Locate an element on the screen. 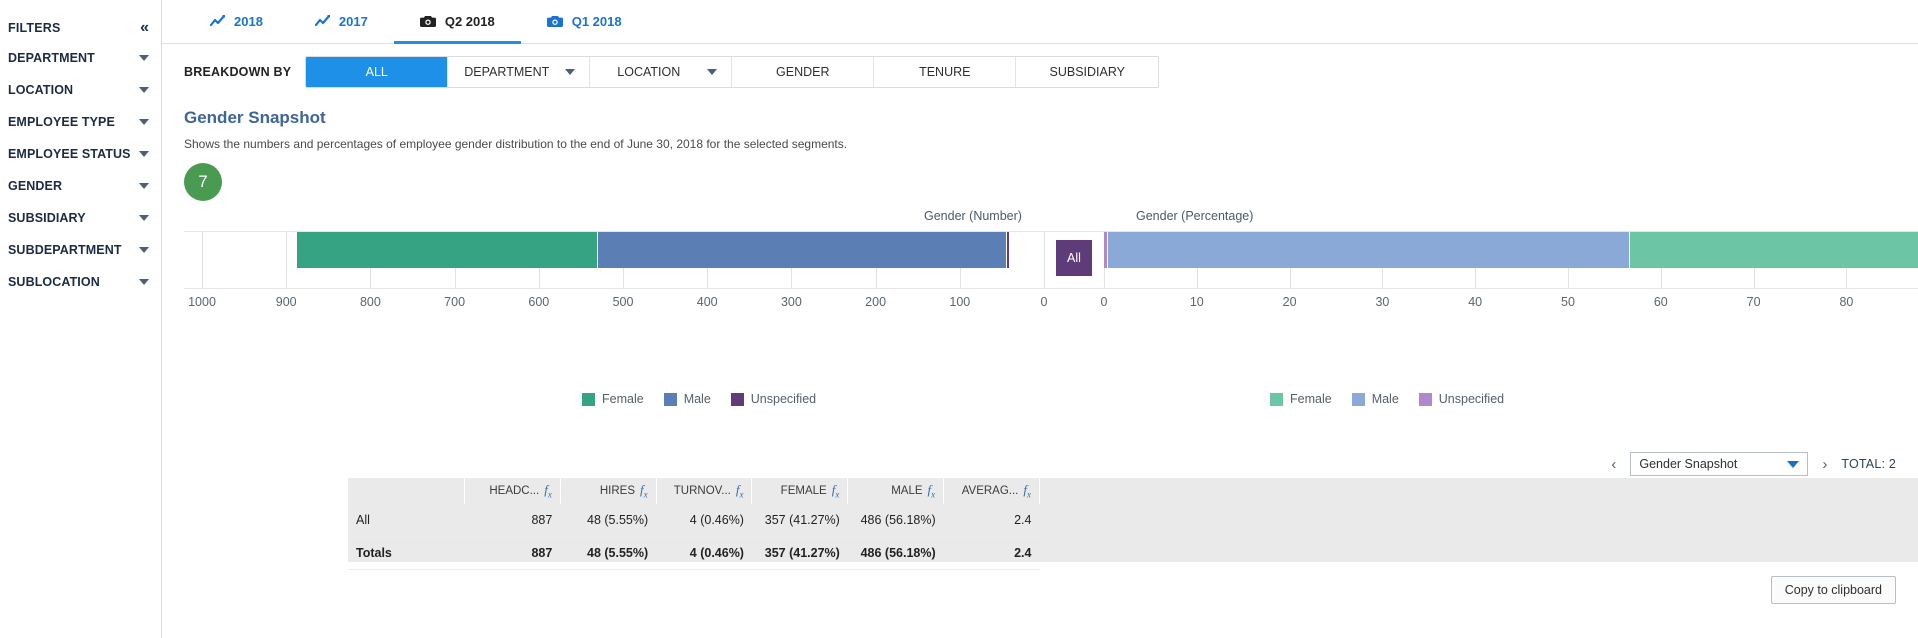  tick-percentage-60: 60 is located at coordinates (1660, 302).